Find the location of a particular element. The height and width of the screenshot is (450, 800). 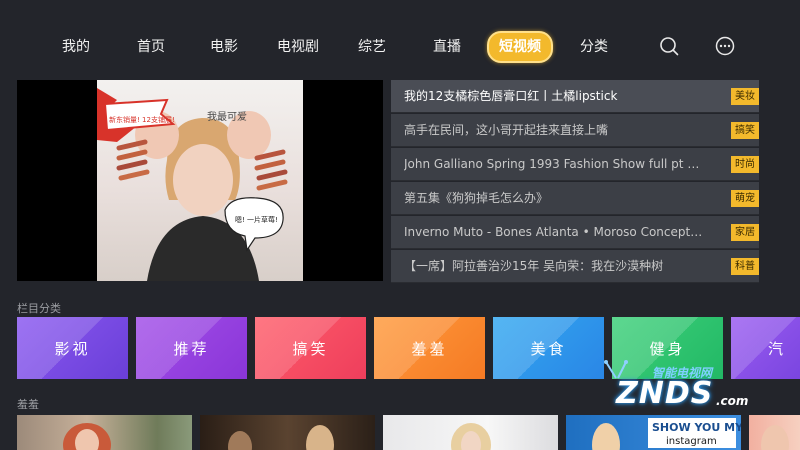

thumbnail-image: SHOW YOU MY instagram is located at coordinates (666, 434).